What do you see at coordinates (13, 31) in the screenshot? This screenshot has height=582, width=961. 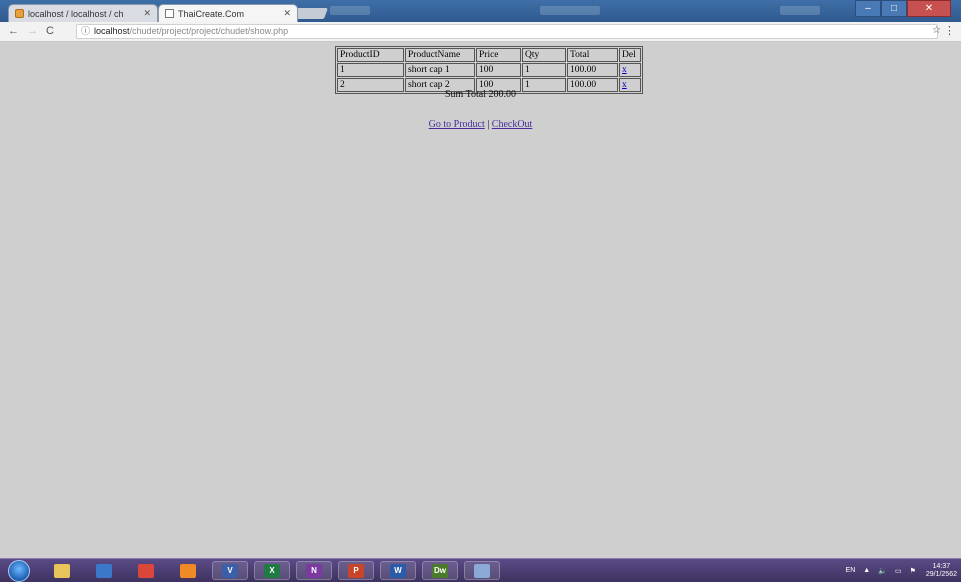 I see `back-arrow-icon: ←` at bounding box center [13, 31].